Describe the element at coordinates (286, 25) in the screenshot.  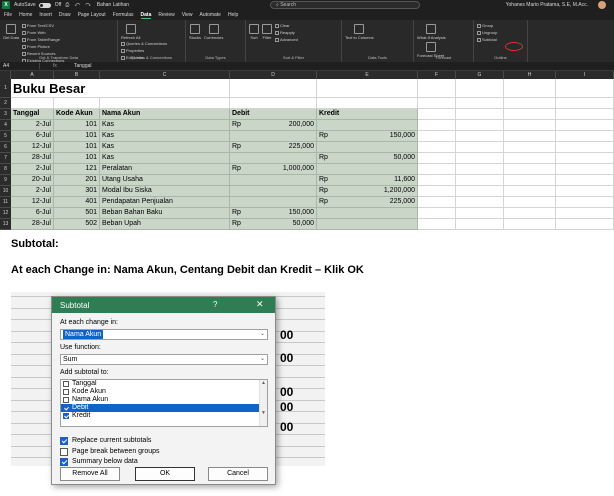
I see `clear-button: Clear` at that location.